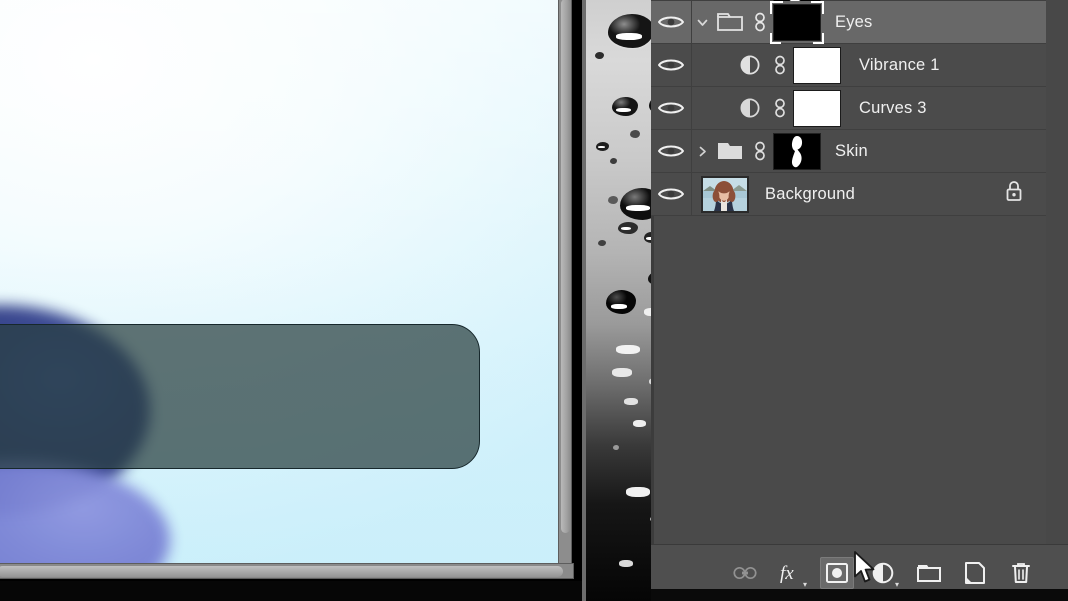 This screenshot has width=1068, height=601. I want to click on new-group-button, so click(929, 573).